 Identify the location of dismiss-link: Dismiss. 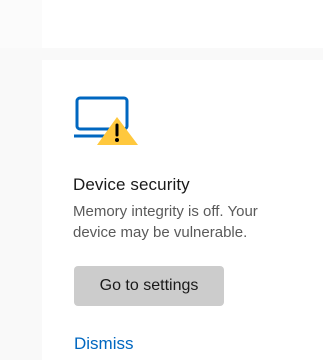
(104, 344).